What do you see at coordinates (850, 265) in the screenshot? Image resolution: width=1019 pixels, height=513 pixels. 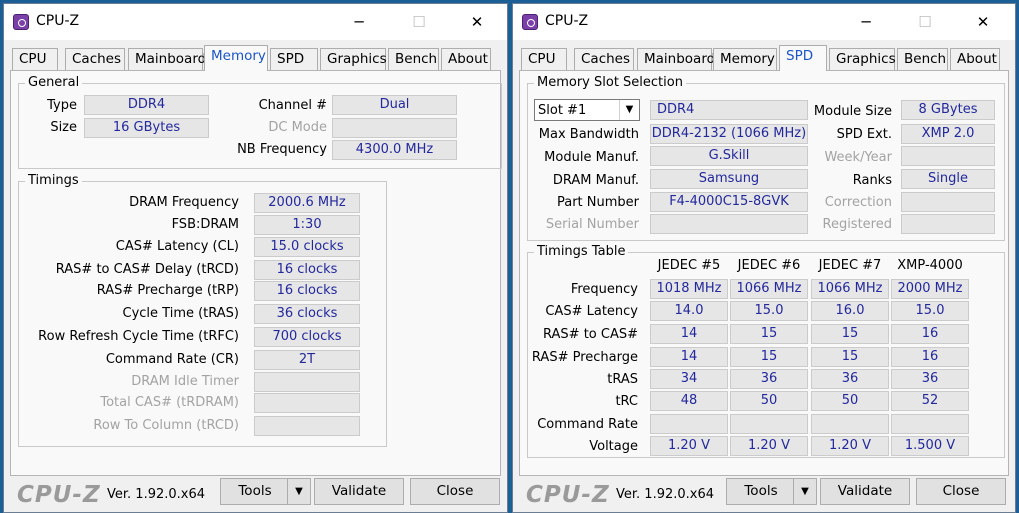 I see `column-header: JEDEC #7` at bounding box center [850, 265].